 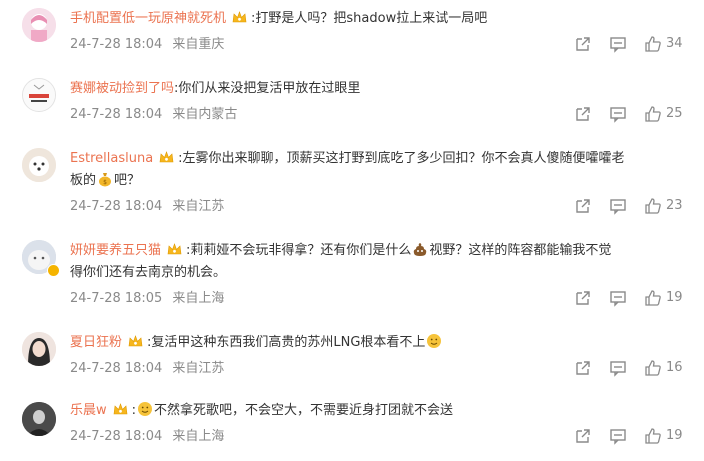 What do you see at coordinates (299, 250) in the screenshot?
I see `comment-text: :莉莉娅不会玩非得拿？还有你们是什么` at bounding box center [299, 250].